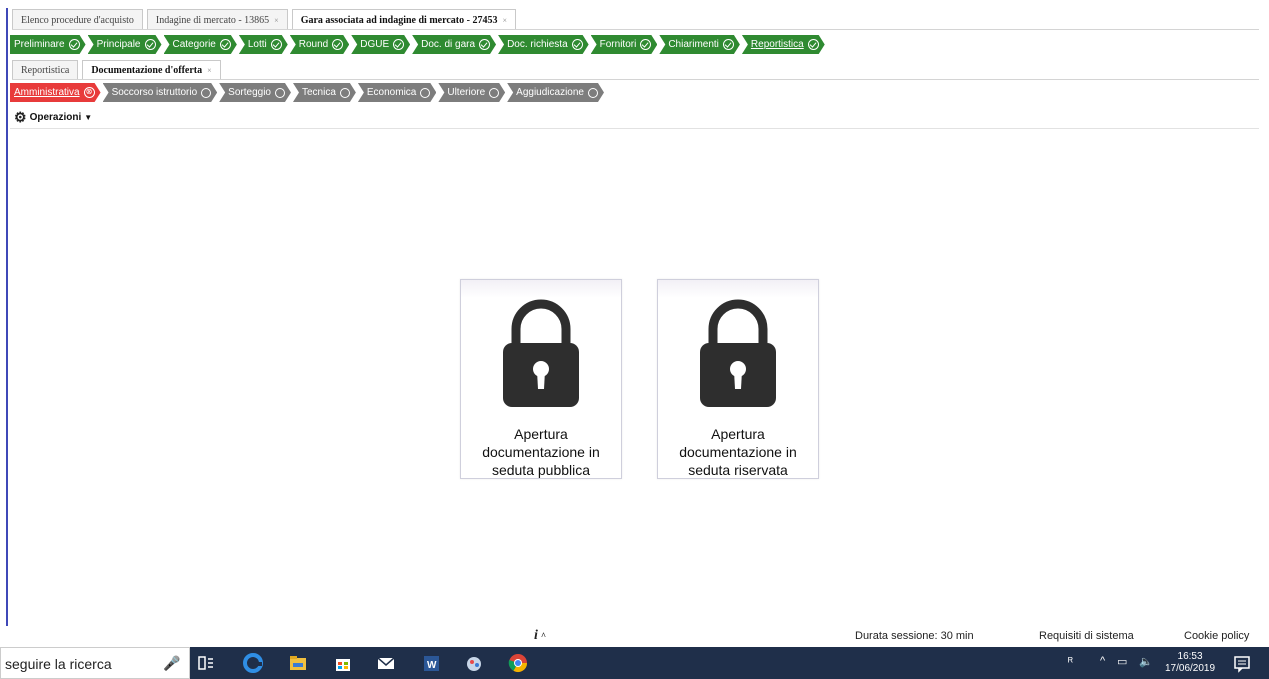 This screenshot has width=1269, height=679. I want to click on phase-aggiudicazione: Aggiudicazione, so click(555, 92).